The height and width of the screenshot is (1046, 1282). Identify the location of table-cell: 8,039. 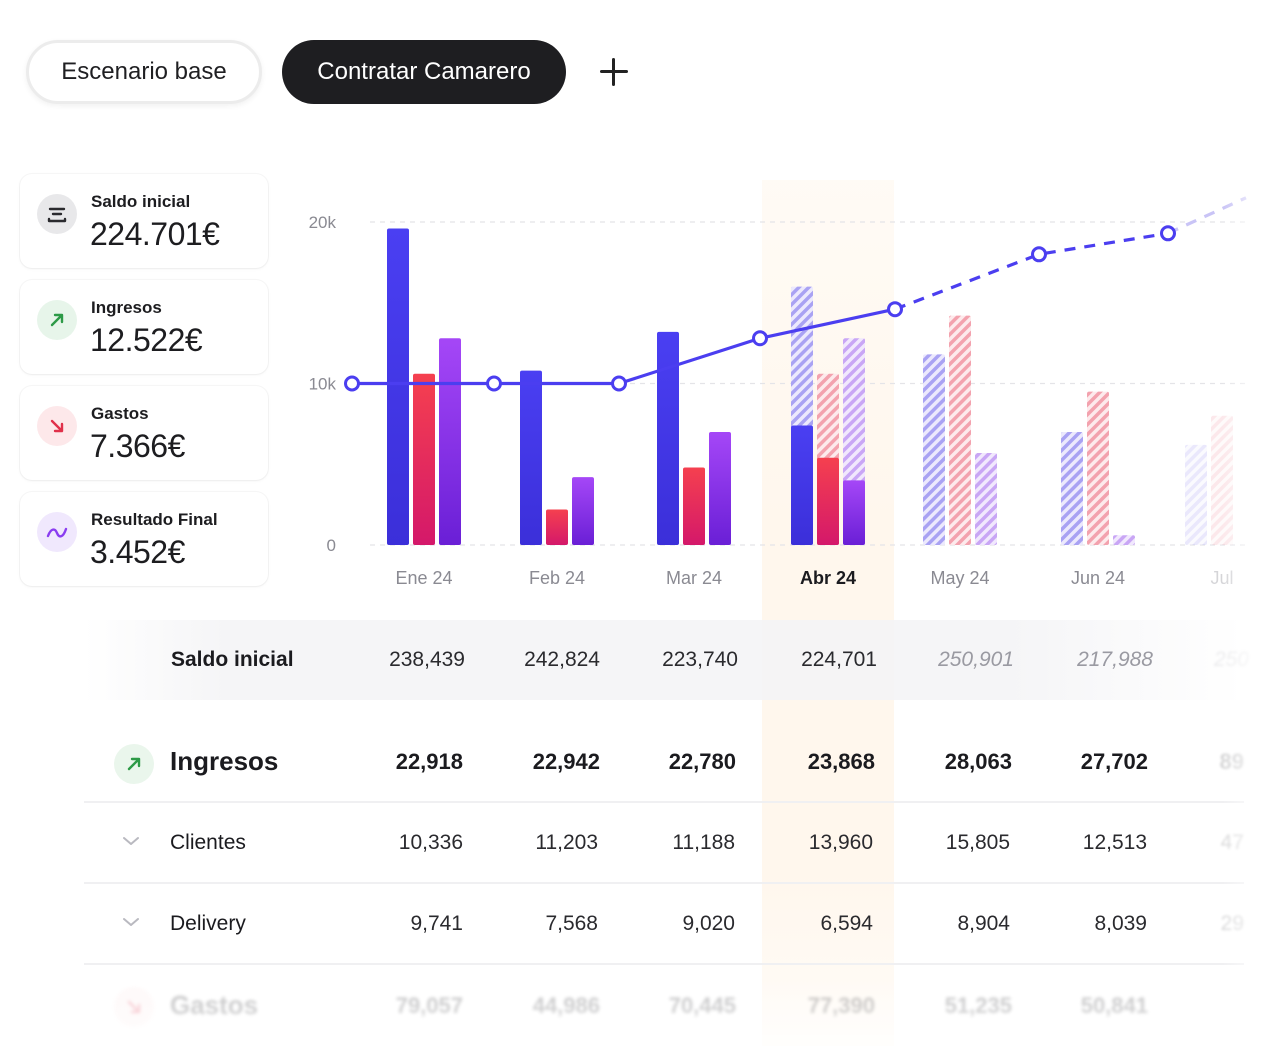
(1120, 923).